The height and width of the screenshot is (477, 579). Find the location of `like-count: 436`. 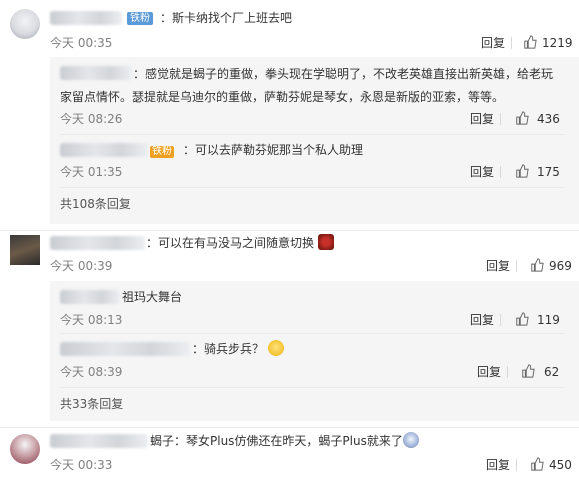

like-count: 436 is located at coordinates (548, 119).